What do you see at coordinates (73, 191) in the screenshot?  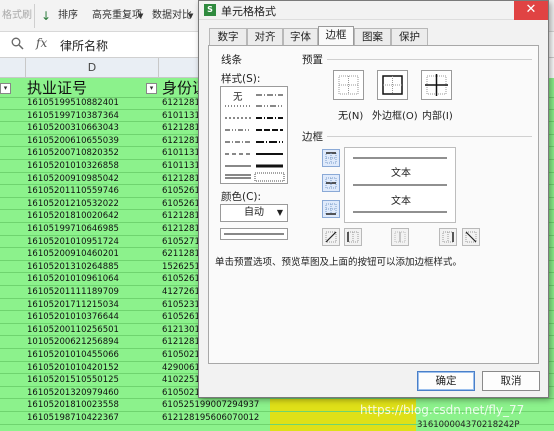 I see `cell-cert-no: 16105201110559746` at bounding box center [73, 191].